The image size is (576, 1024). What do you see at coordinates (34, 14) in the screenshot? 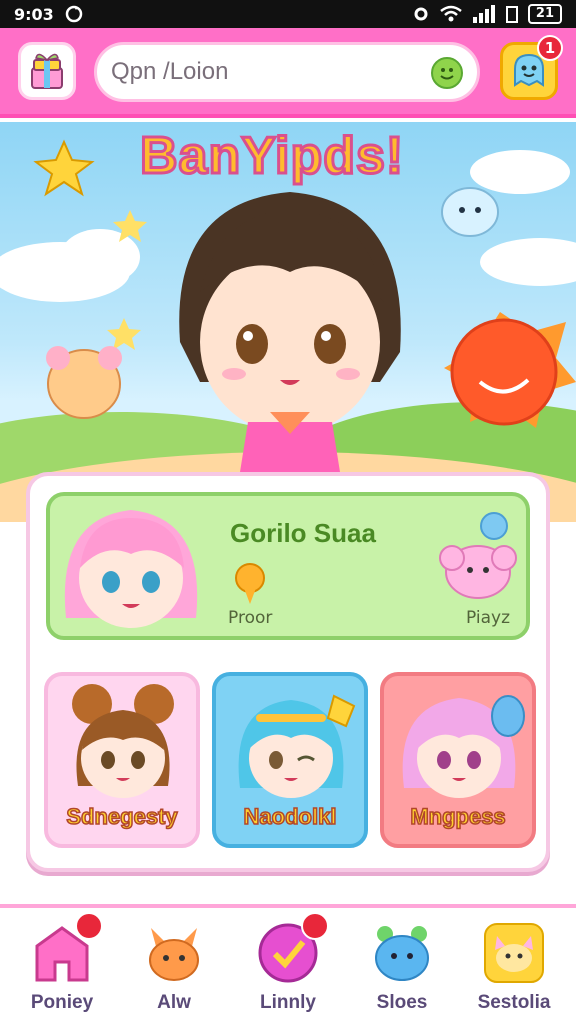
I see `status-time: 9:03` at bounding box center [34, 14].